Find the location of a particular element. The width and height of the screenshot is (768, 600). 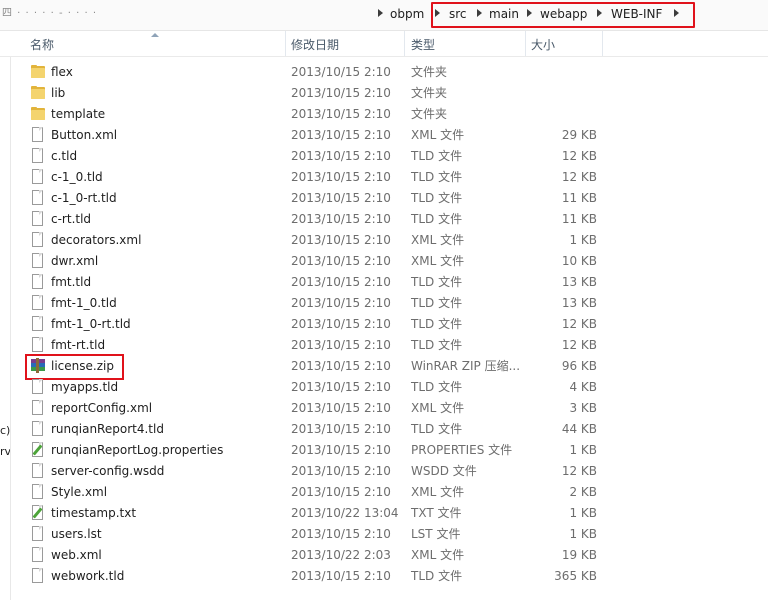

file-row: Style.xml 2013/10/15 2:10 XML 文件 2 KB is located at coordinates (384, 492).